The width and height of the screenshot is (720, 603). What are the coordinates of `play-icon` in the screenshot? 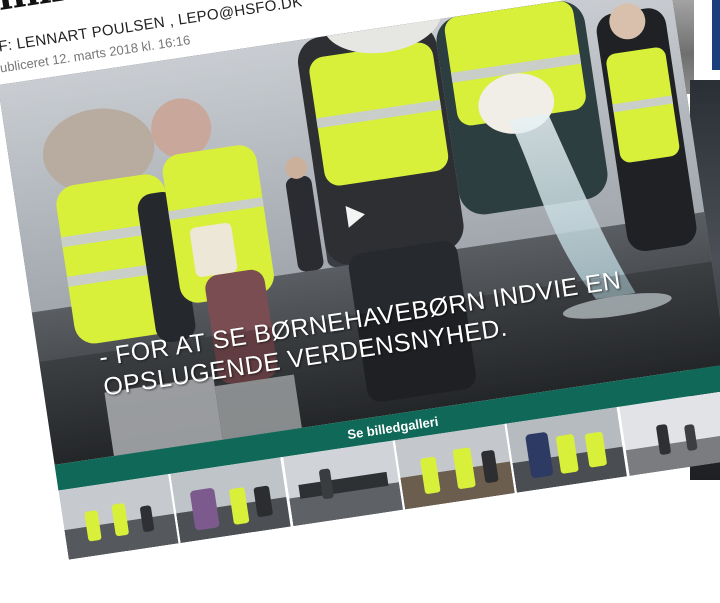 It's located at (355, 216).